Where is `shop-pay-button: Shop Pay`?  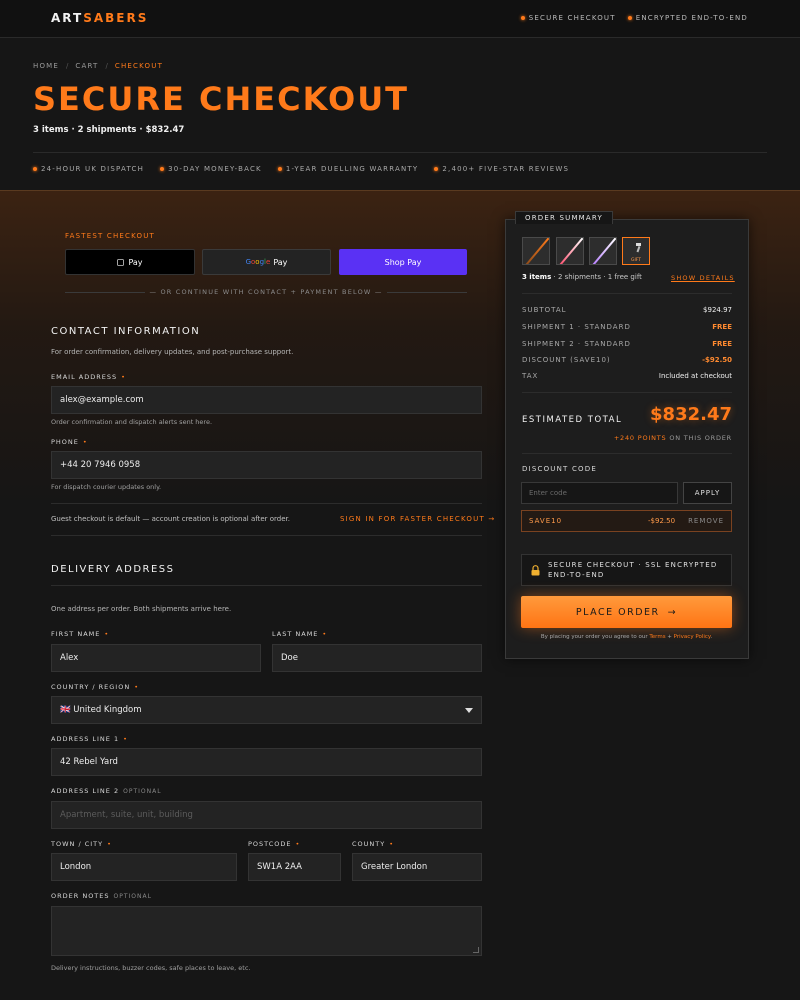 shop-pay-button: Shop Pay is located at coordinates (403, 262).